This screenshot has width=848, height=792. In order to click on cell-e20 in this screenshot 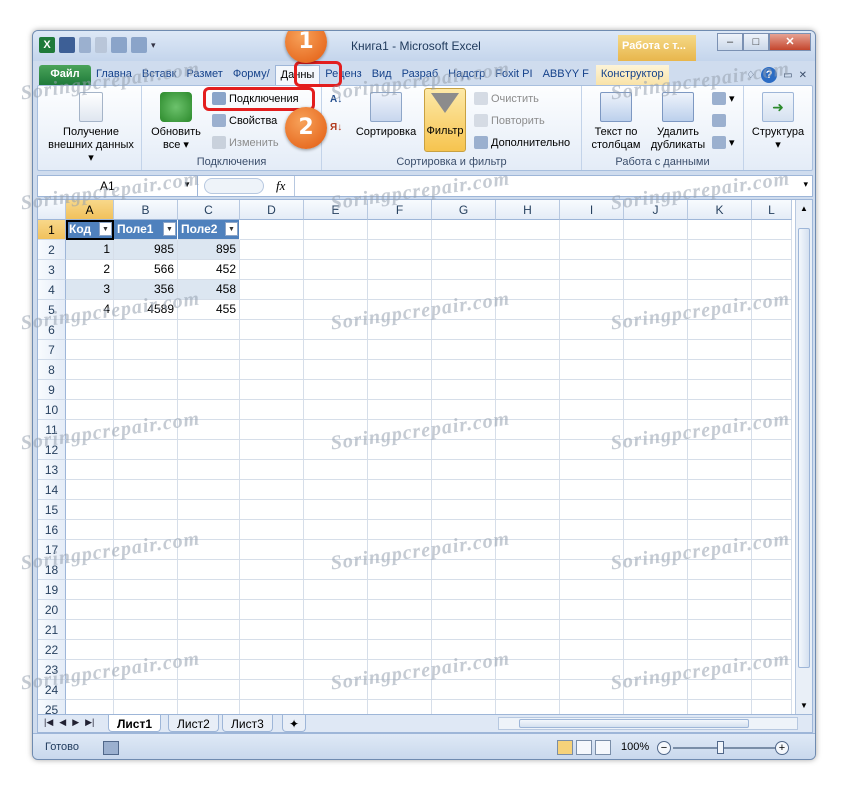, I will do `click(336, 610)`.